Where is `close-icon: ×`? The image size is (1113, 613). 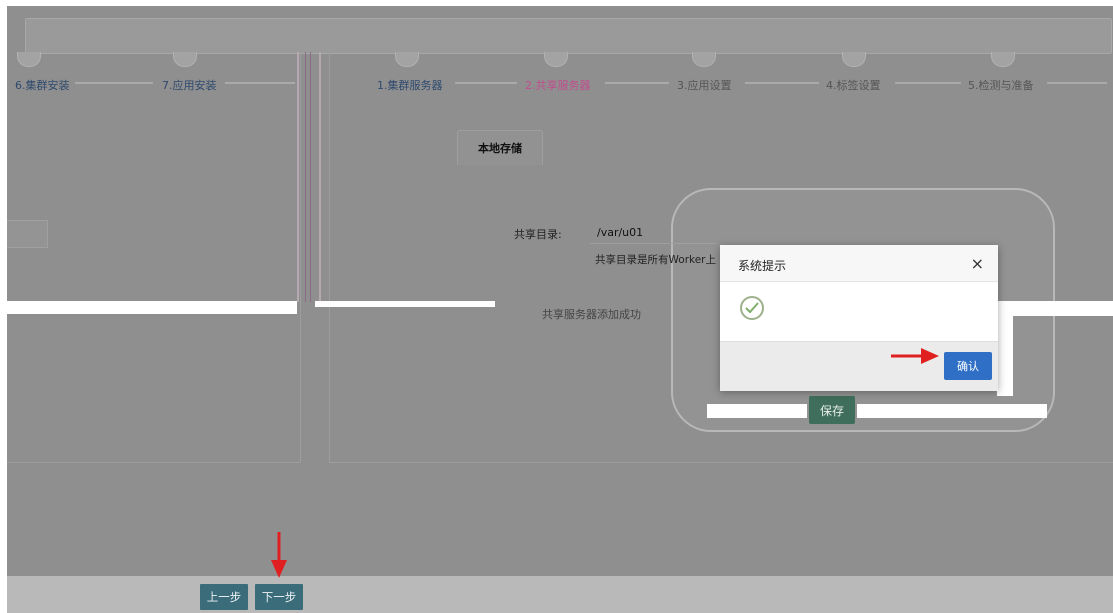
close-icon: × is located at coordinates (977, 263).